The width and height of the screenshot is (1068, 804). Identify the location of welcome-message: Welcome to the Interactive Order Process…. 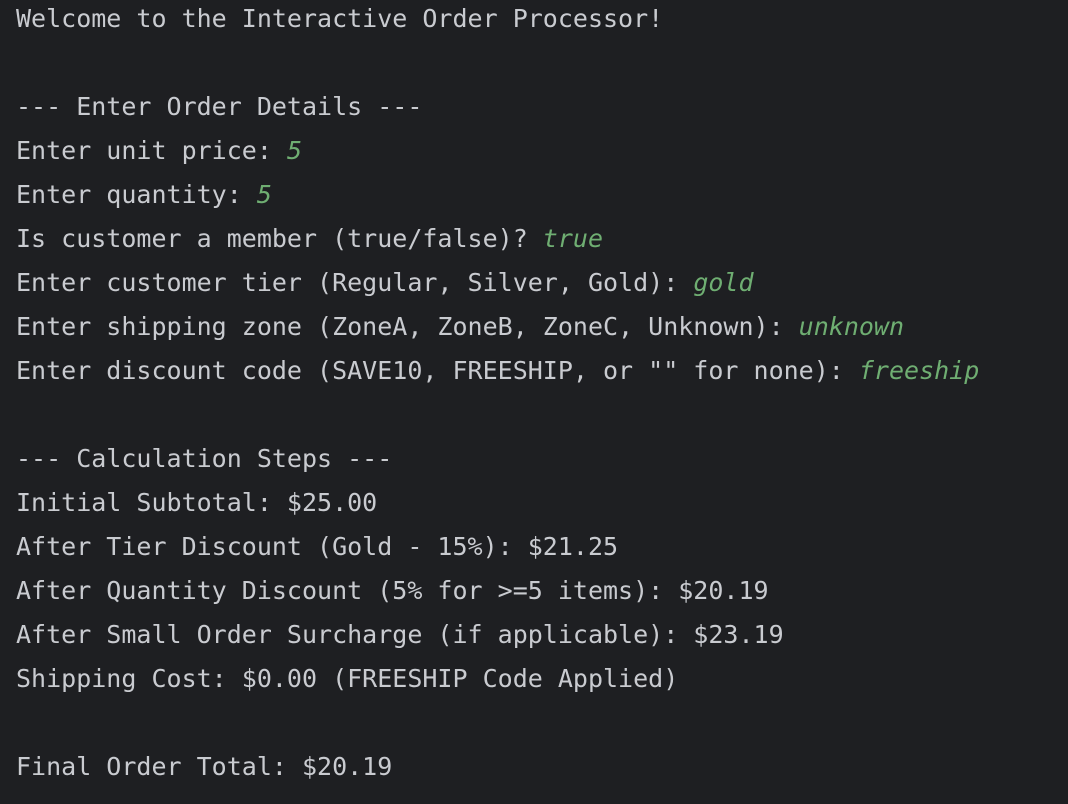
(340, 18).